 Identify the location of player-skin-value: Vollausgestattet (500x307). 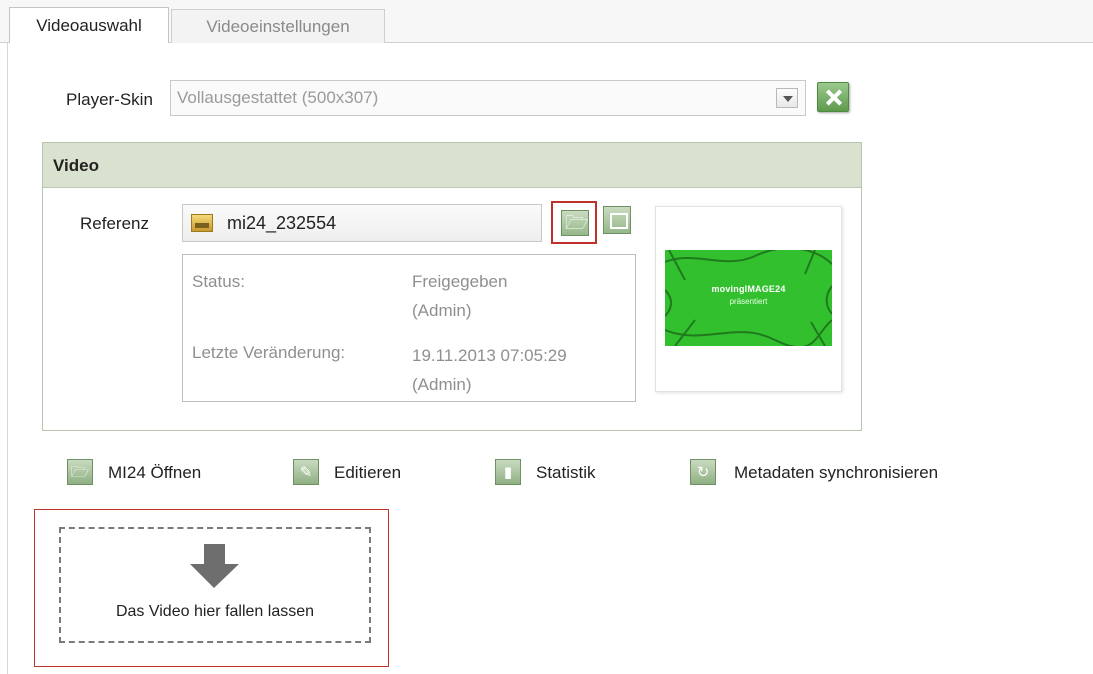
(278, 97).